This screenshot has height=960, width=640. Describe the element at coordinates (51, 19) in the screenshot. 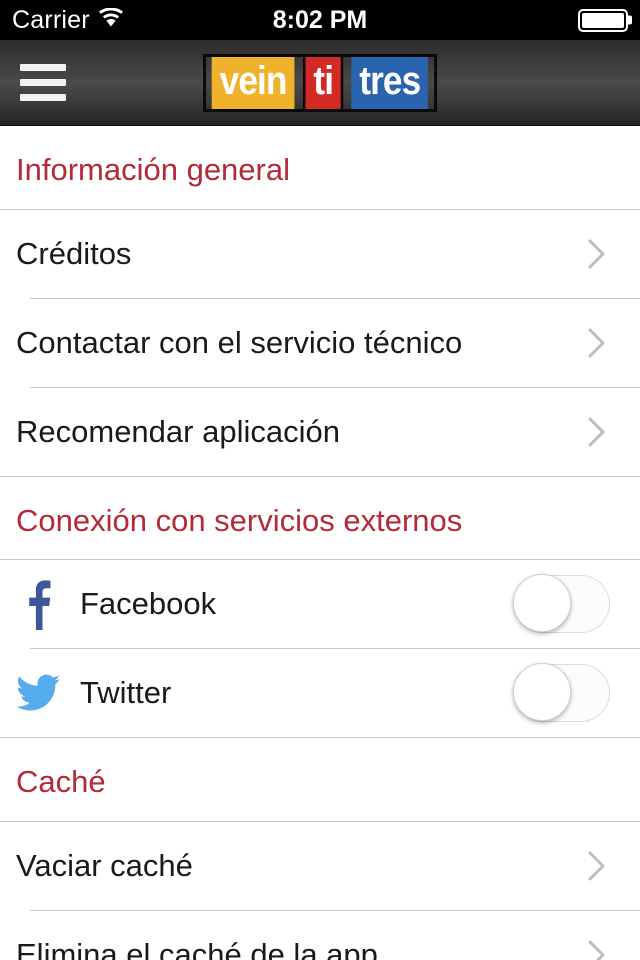

I see `carrier-label: Carrier` at that location.